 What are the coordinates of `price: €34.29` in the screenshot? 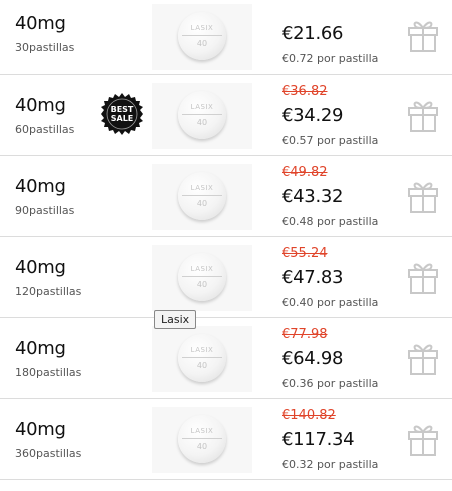 It's located at (313, 115).